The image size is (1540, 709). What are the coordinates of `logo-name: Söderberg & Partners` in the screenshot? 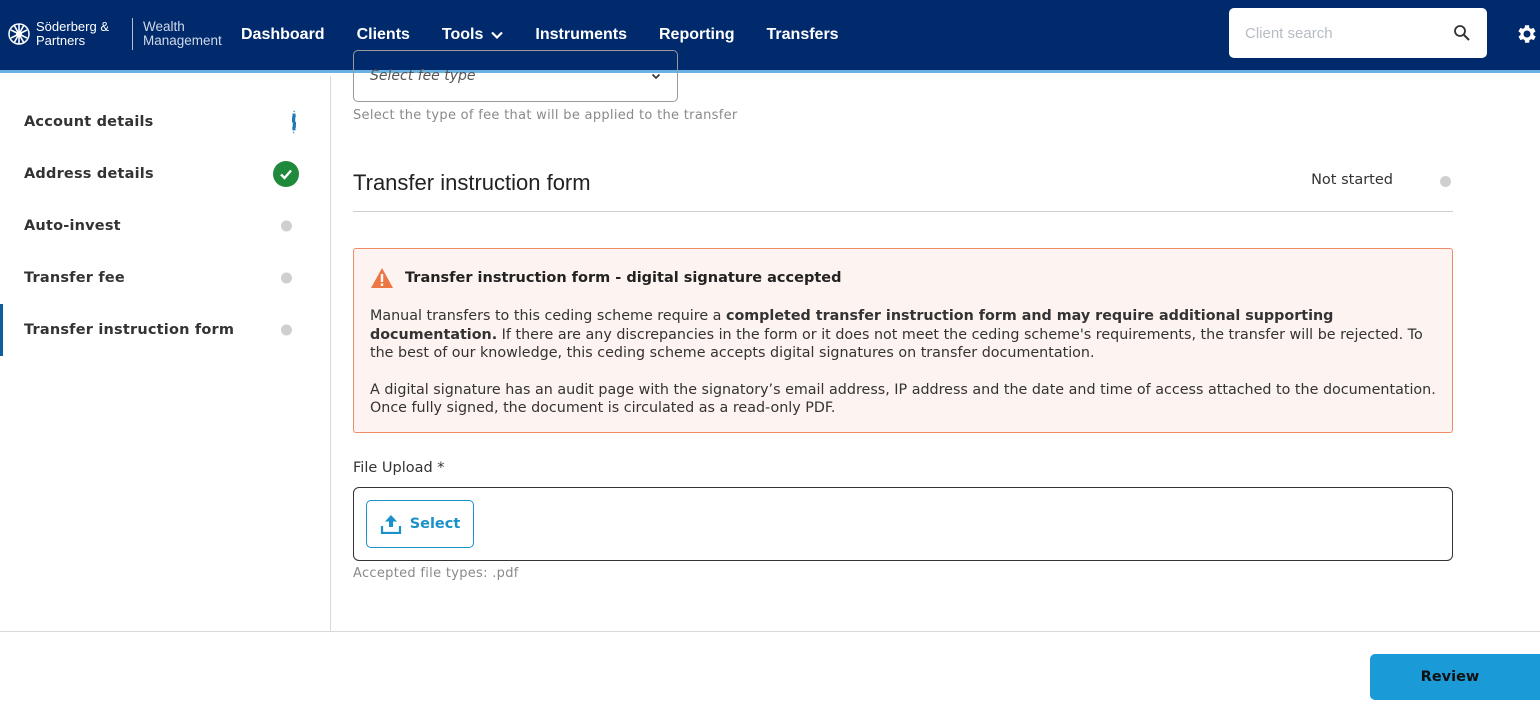 It's located at (72, 33).